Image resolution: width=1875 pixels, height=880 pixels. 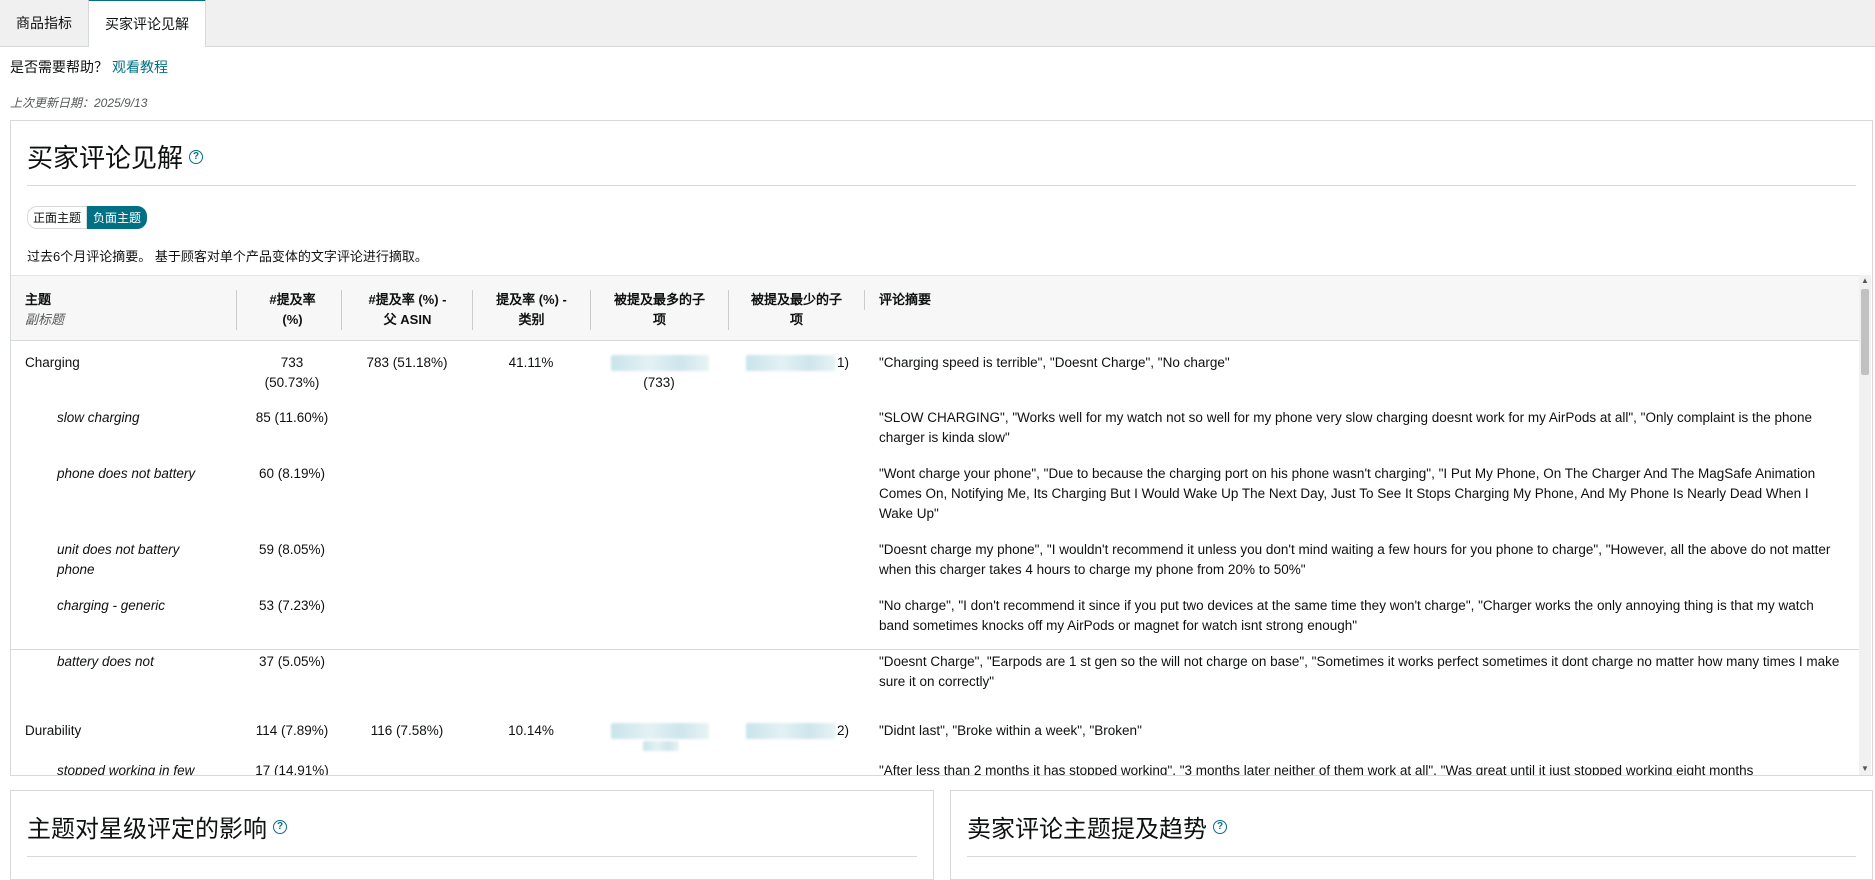 I want to click on header-category: 提及率 (%) - 类别, so click(x=531, y=310).